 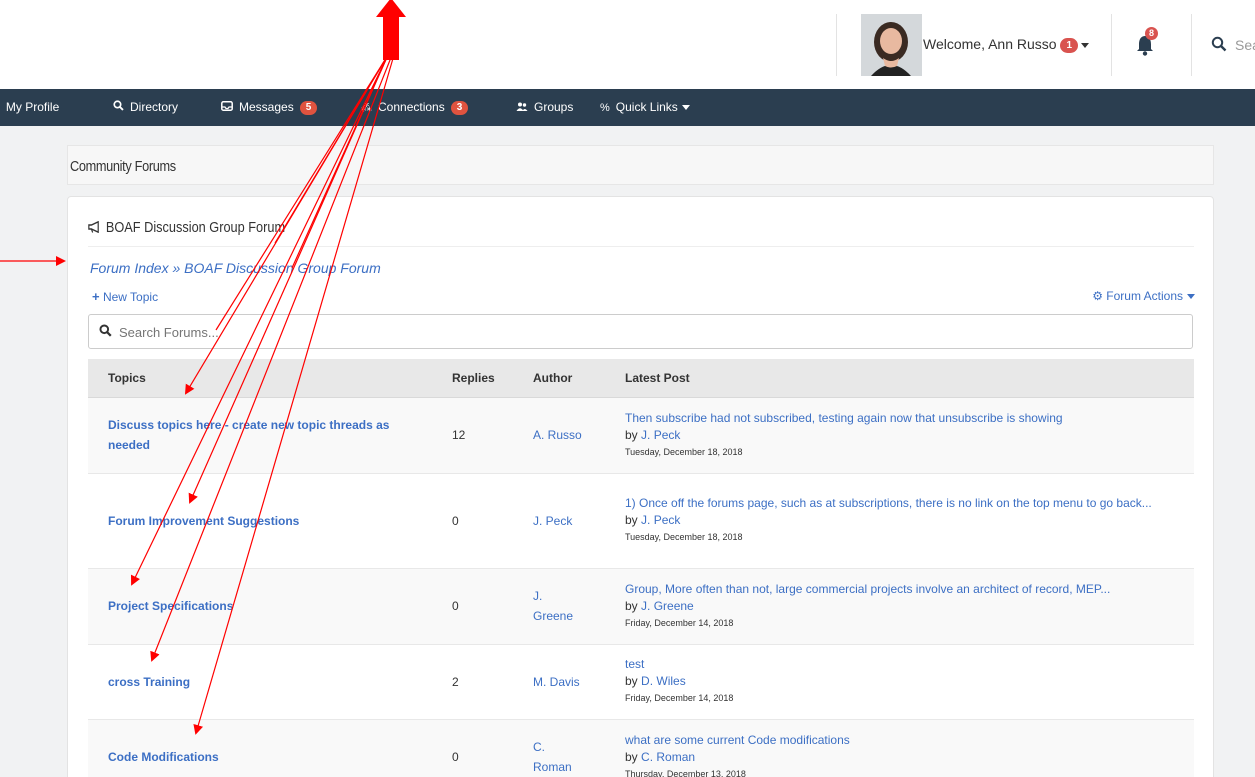 I want to click on latest-post-author: D. Wiles, so click(x=663, y=681).